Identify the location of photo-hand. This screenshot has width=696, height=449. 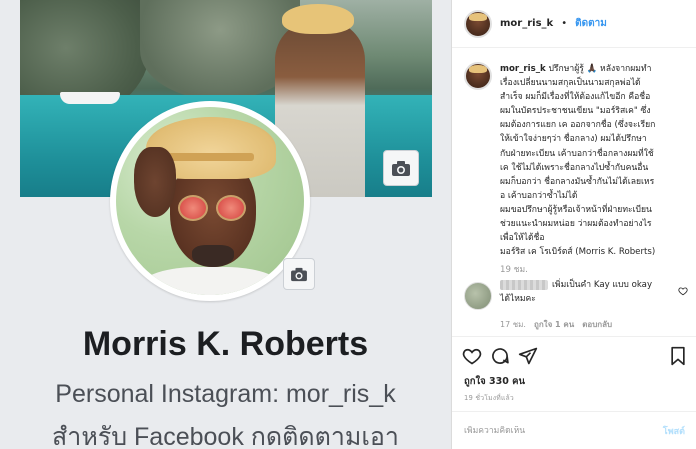
(155, 182).